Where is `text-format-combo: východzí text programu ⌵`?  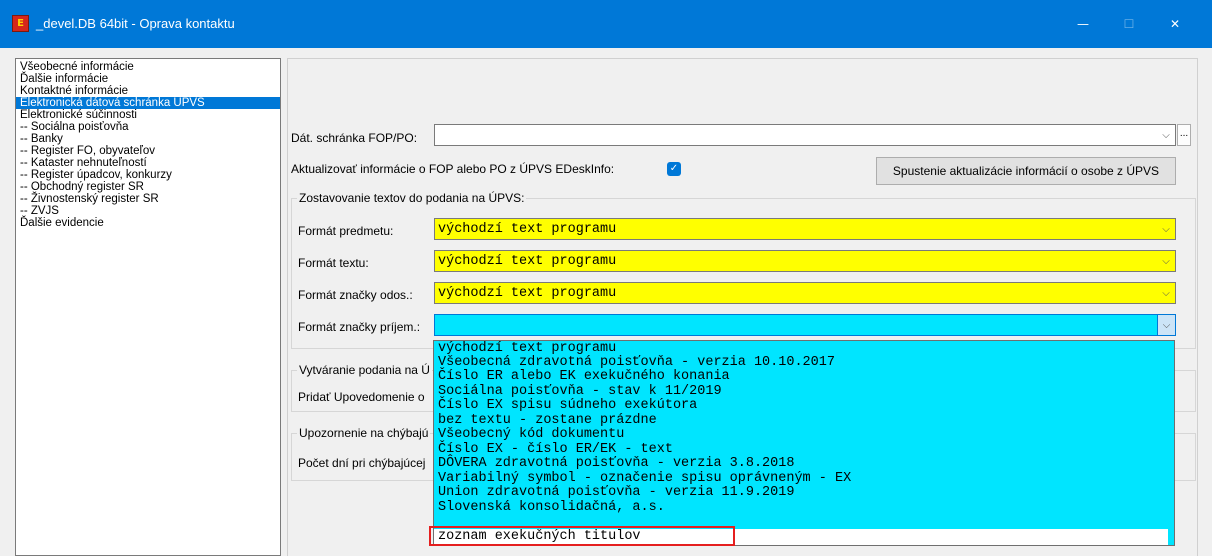 text-format-combo: východzí text programu ⌵ is located at coordinates (805, 261).